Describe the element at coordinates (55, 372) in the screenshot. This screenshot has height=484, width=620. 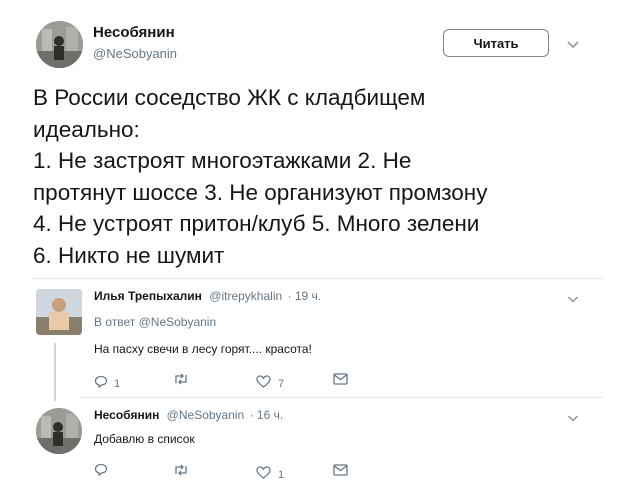
I see `thread-line` at that location.